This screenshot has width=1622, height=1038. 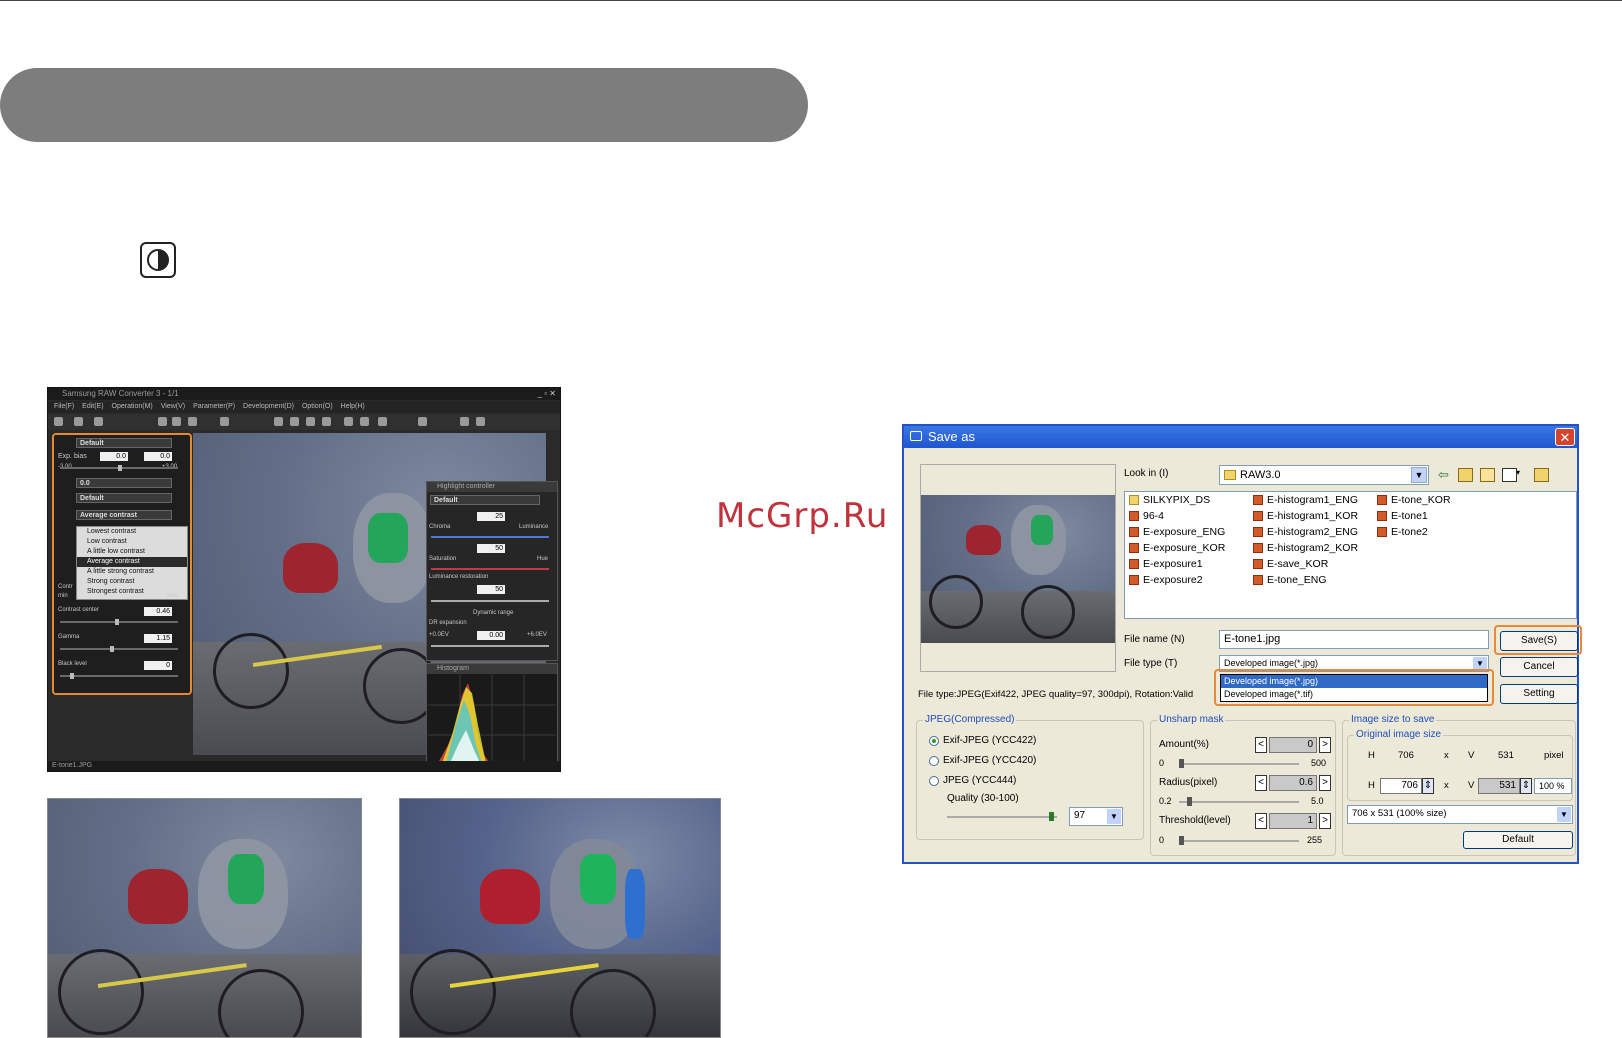 What do you see at coordinates (224, 421) in the screenshot?
I see `warning-icon` at bounding box center [224, 421].